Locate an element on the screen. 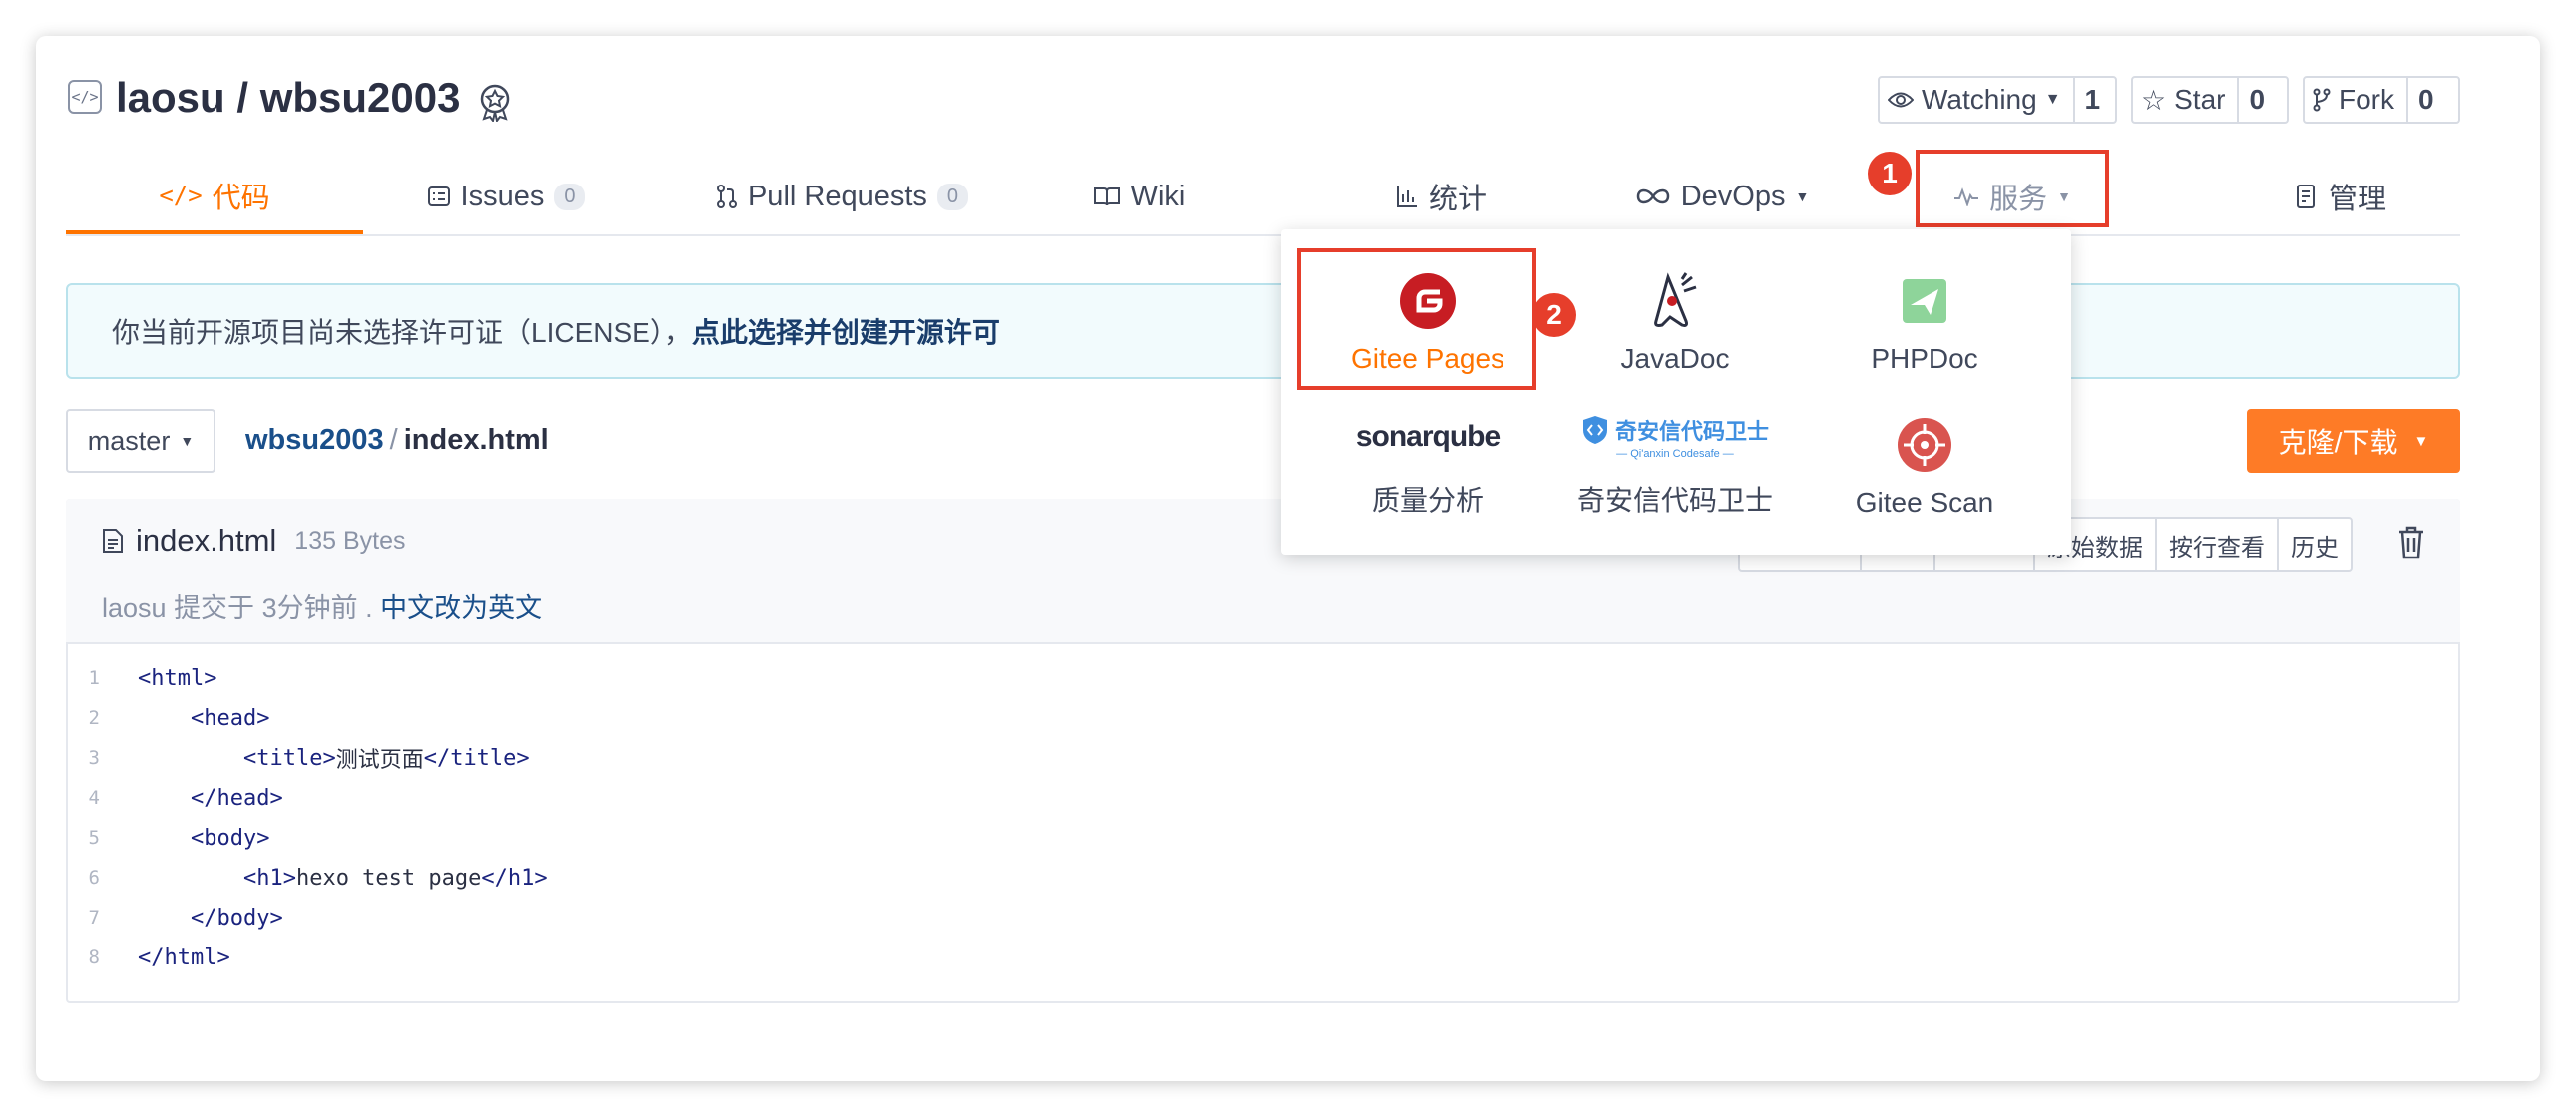 The width and height of the screenshot is (2576, 1117). quality-analysis-label: 质量分析 is located at coordinates (1427, 501).